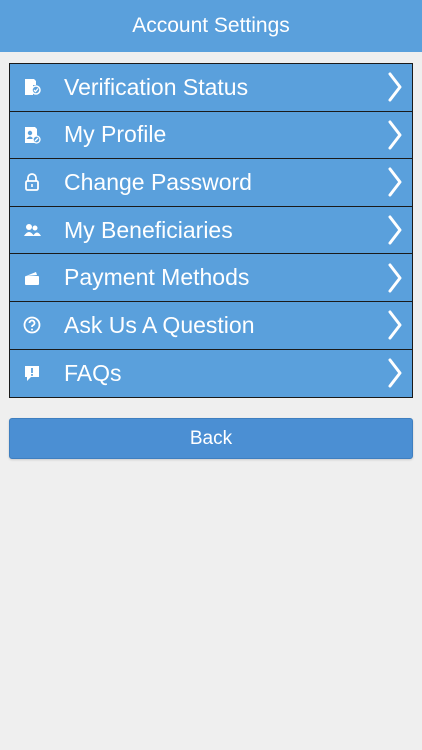 This screenshot has width=422, height=750. I want to click on menu-item-change-password: Change Password, so click(211, 183).